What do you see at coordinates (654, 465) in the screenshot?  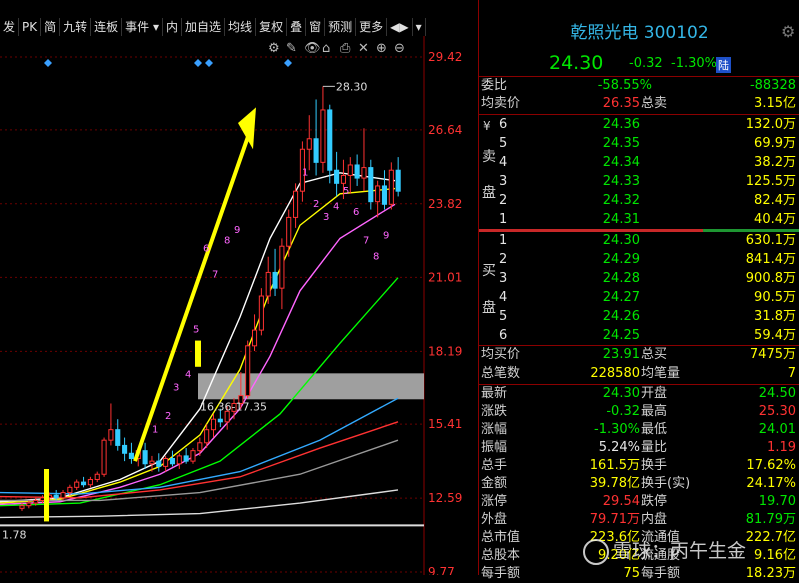 I see `stat-label: 换手` at bounding box center [654, 465].